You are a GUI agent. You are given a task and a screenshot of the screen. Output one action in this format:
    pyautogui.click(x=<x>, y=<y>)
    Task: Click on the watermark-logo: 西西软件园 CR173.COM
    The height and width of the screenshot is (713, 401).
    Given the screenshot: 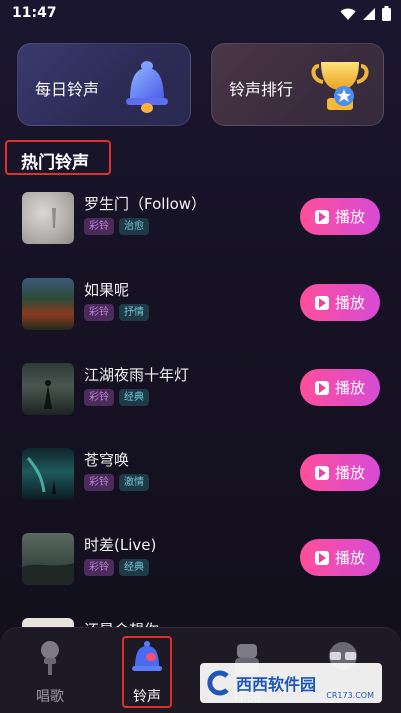 What is the action you would take?
    pyautogui.click(x=291, y=683)
    